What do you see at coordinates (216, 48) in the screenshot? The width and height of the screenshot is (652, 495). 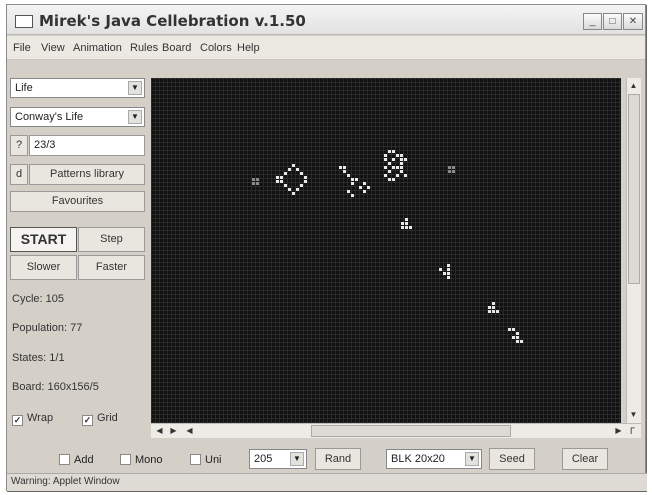 I see `menu-colors: Colors` at bounding box center [216, 48].